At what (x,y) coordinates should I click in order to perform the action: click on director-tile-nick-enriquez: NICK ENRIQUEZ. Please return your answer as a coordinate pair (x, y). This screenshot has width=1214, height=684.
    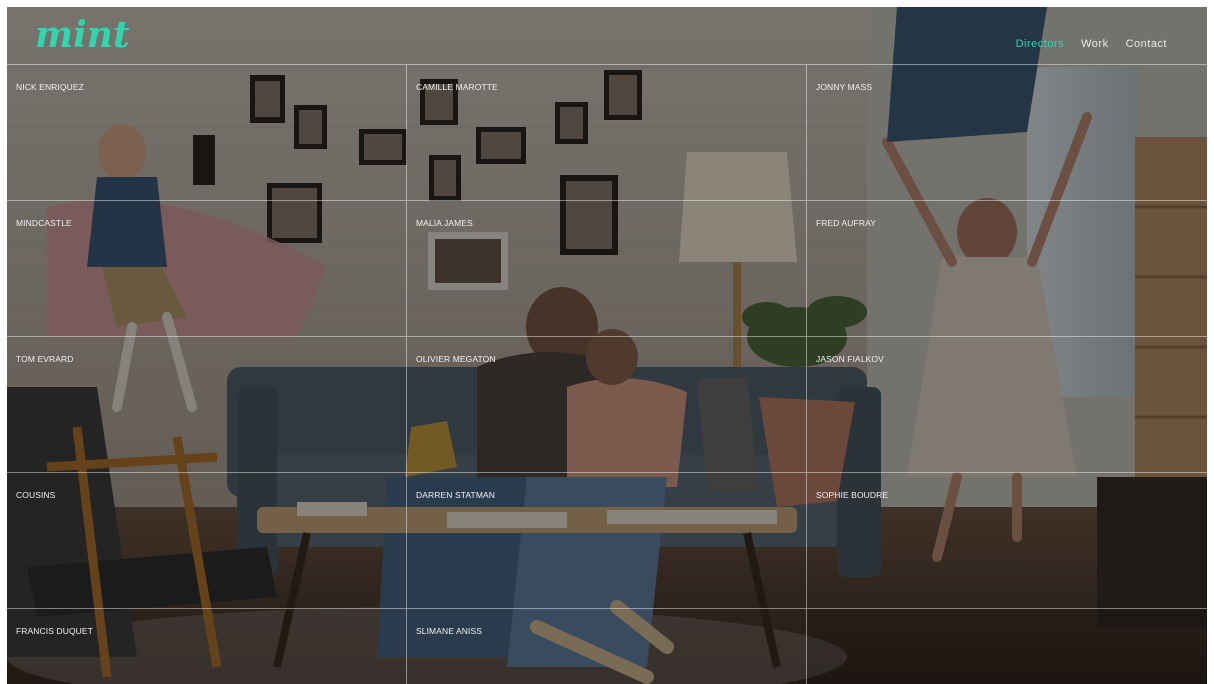
    Looking at the image, I should click on (207, 132).